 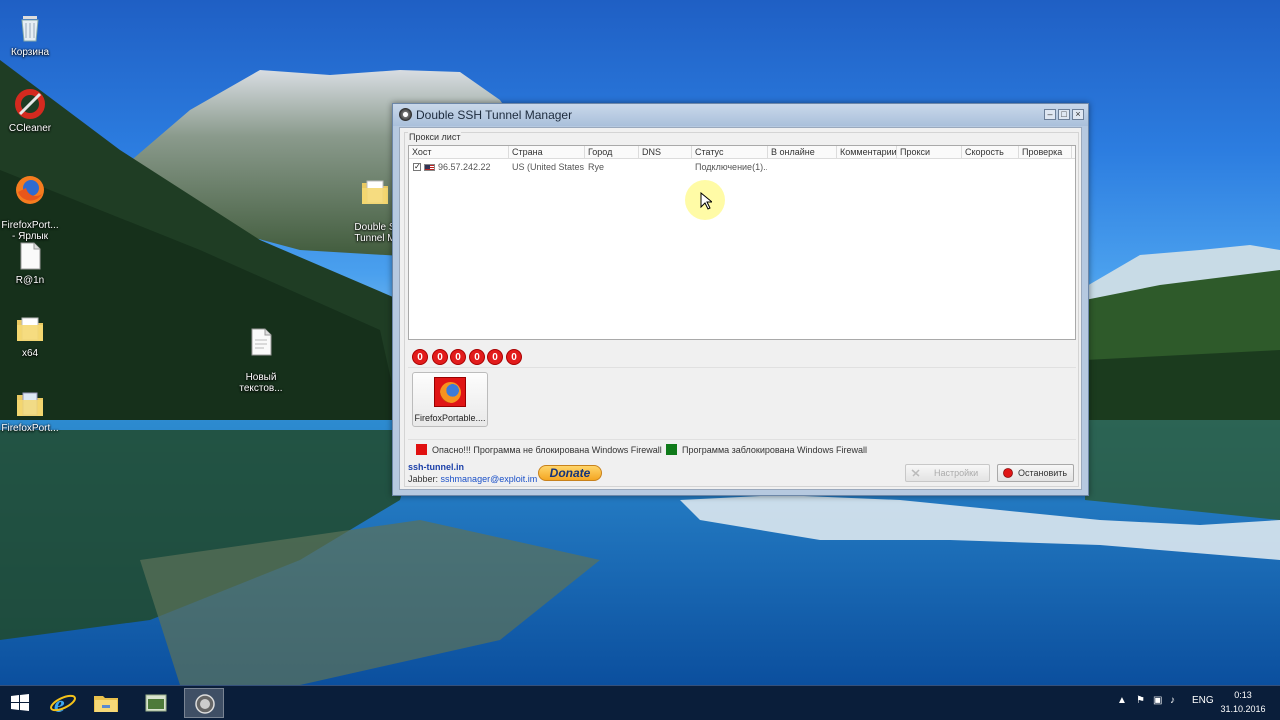 I want to click on site-link: ssh-tunnel.in, so click(x=436, y=467).